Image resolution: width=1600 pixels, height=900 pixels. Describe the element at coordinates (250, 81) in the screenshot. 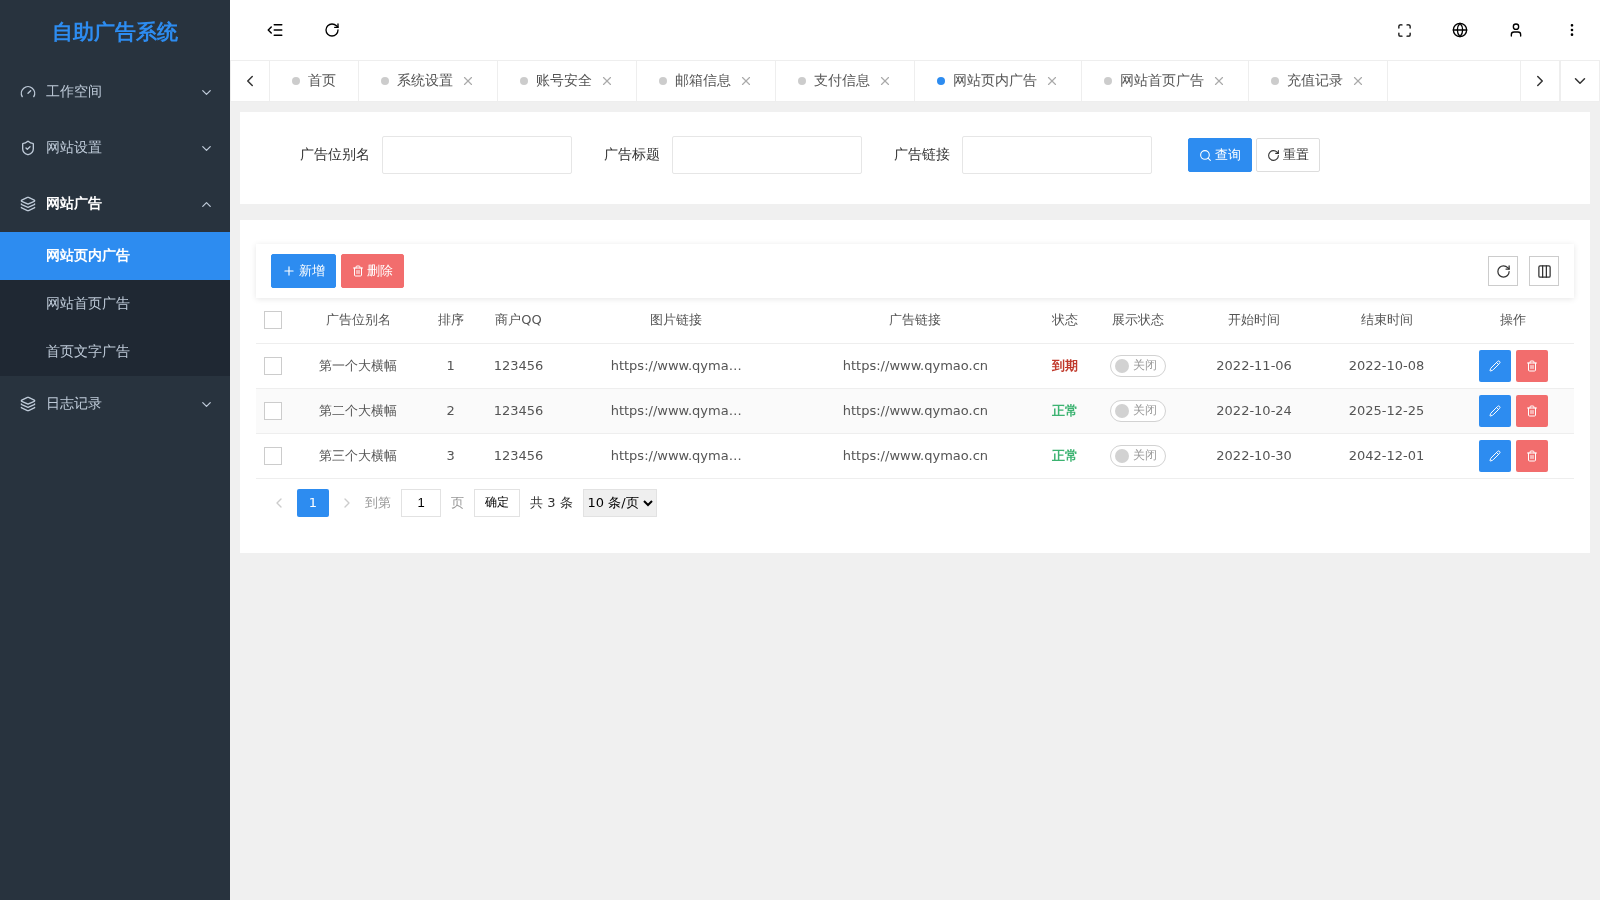

I see `scroll-left-button` at that location.